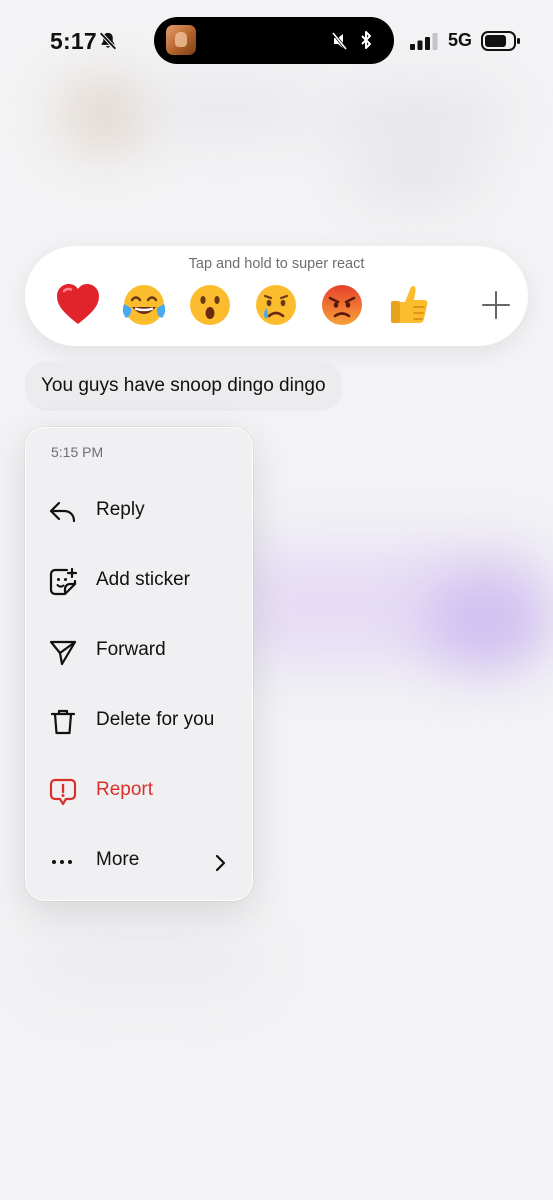 Image resolution: width=553 pixels, height=1200 pixels. Describe the element at coordinates (351, 40) in the screenshot. I see `mute-bluetooth-icon` at that location.